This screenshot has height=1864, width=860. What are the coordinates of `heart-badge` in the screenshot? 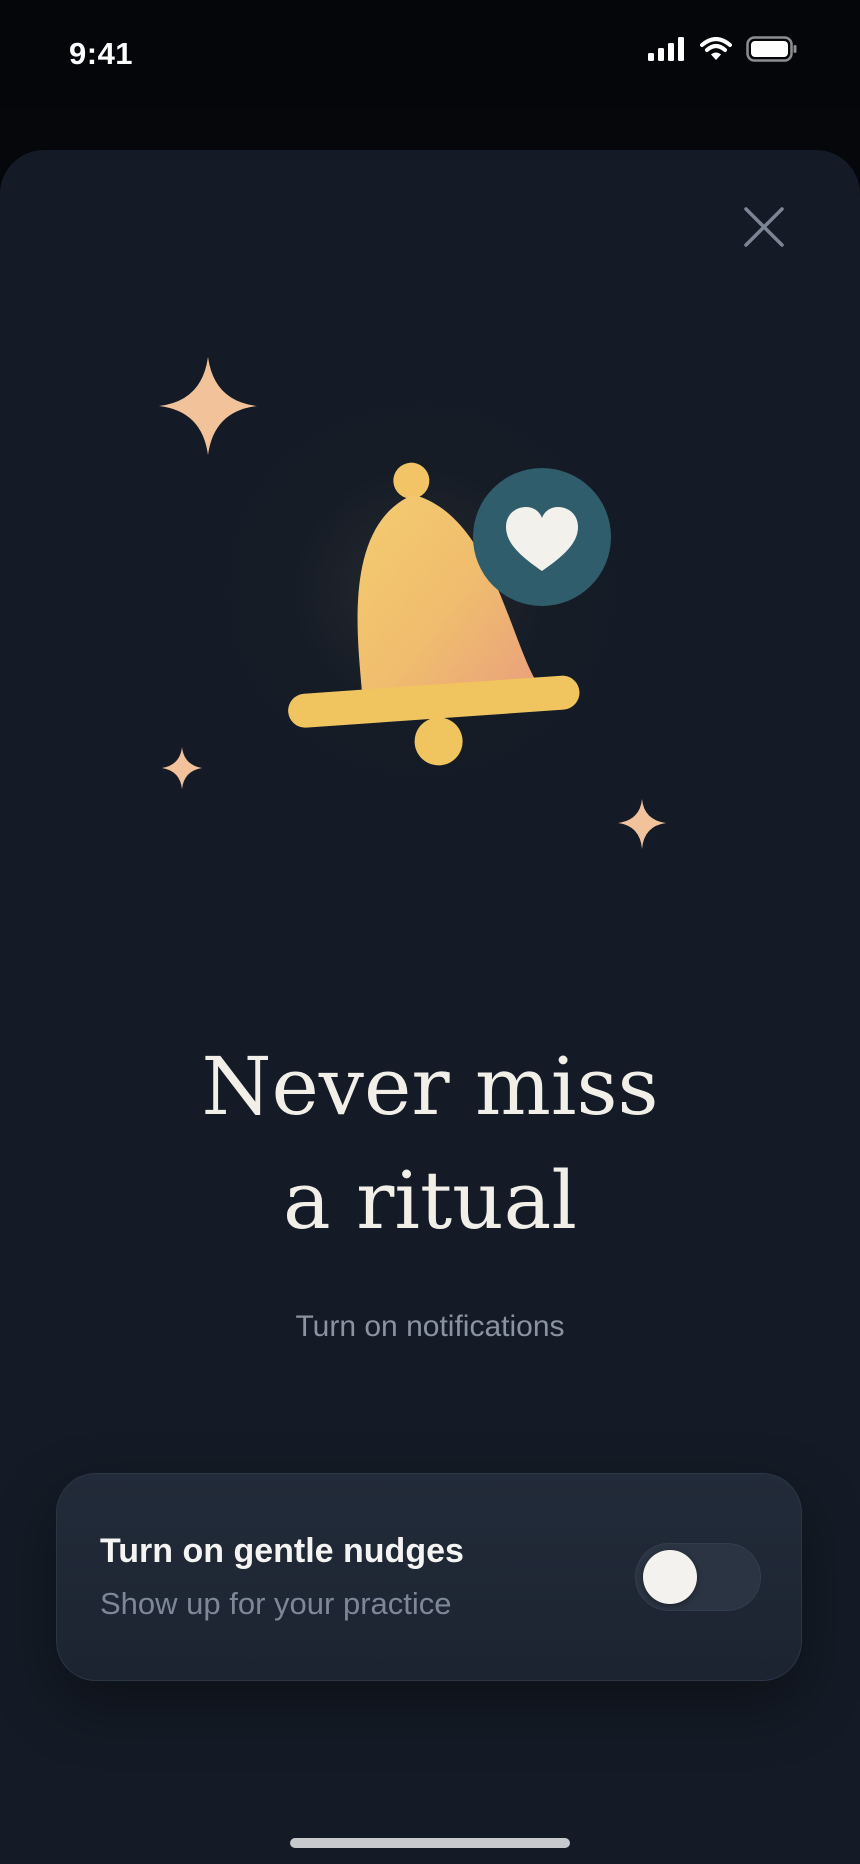 It's located at (542, 537).